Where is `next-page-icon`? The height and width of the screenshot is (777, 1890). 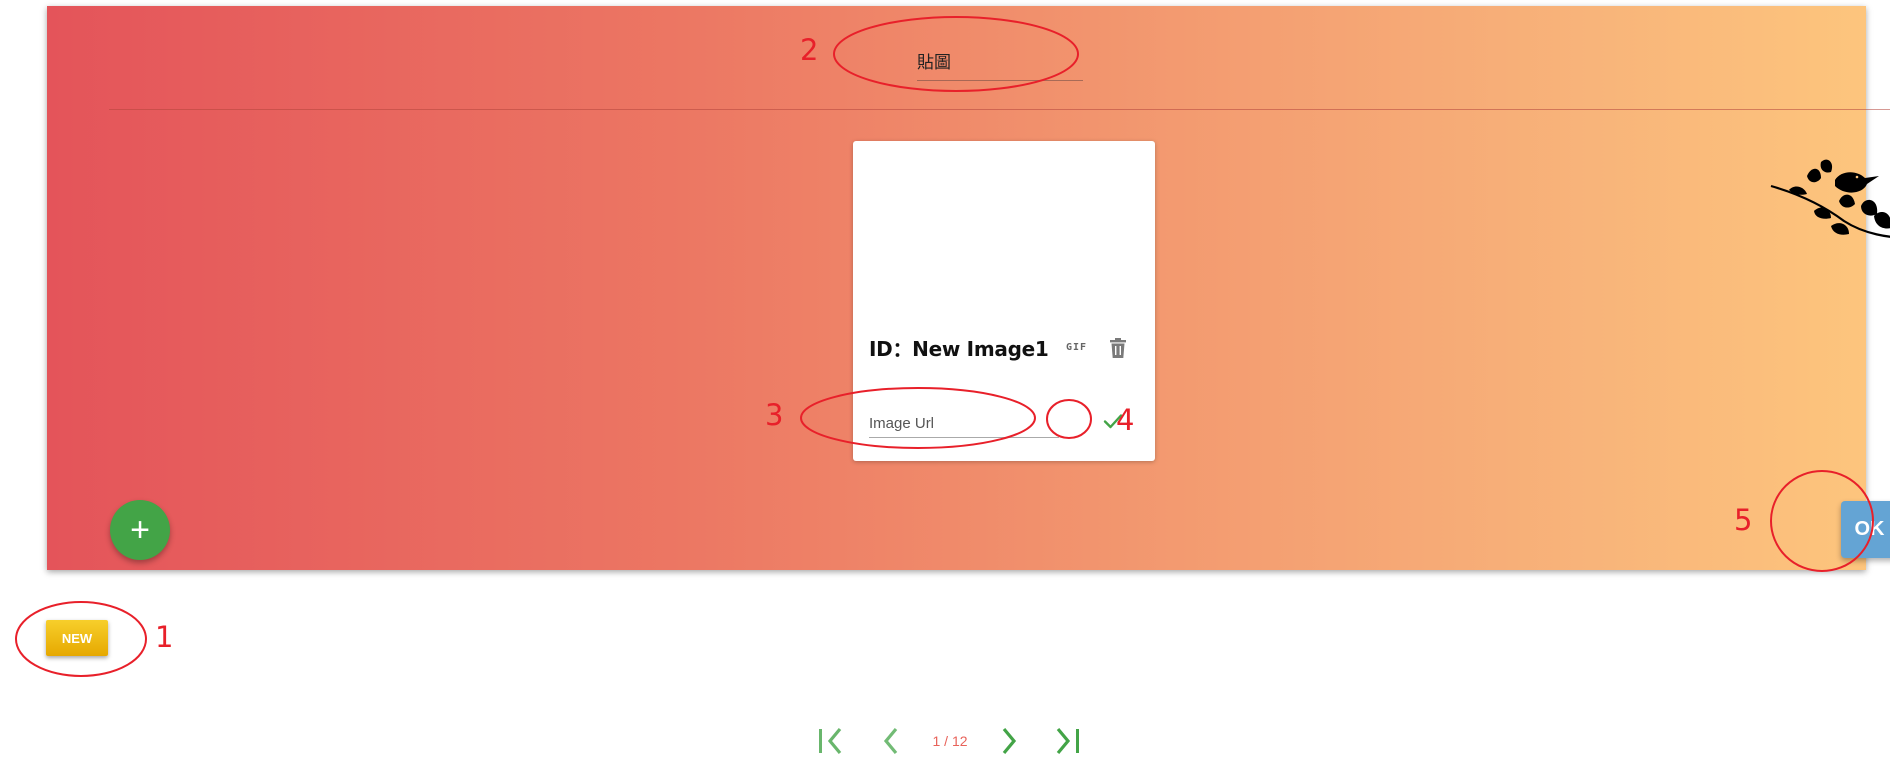 next-page-icon is located at coordinates (1009, 741).